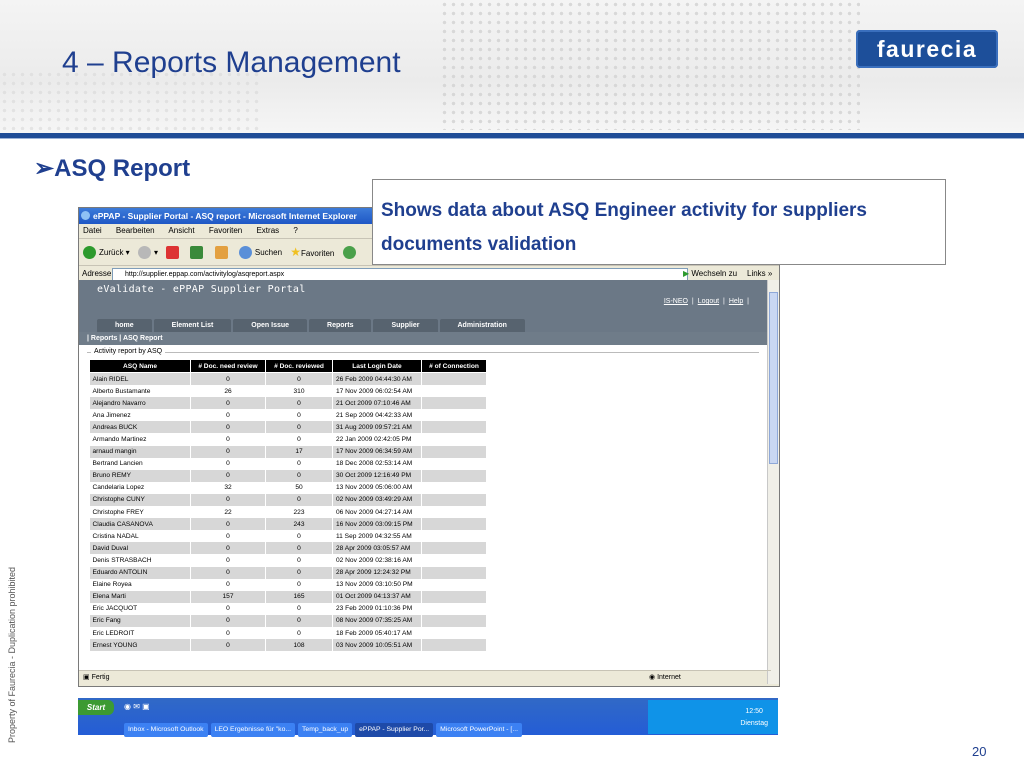 The width and height of the screenshot is (1024, 768). What do you see at coordinates (225, 230) in the screenshot?
I see `menu-favoriten: Favoriten` at bounding box center [225, 230].